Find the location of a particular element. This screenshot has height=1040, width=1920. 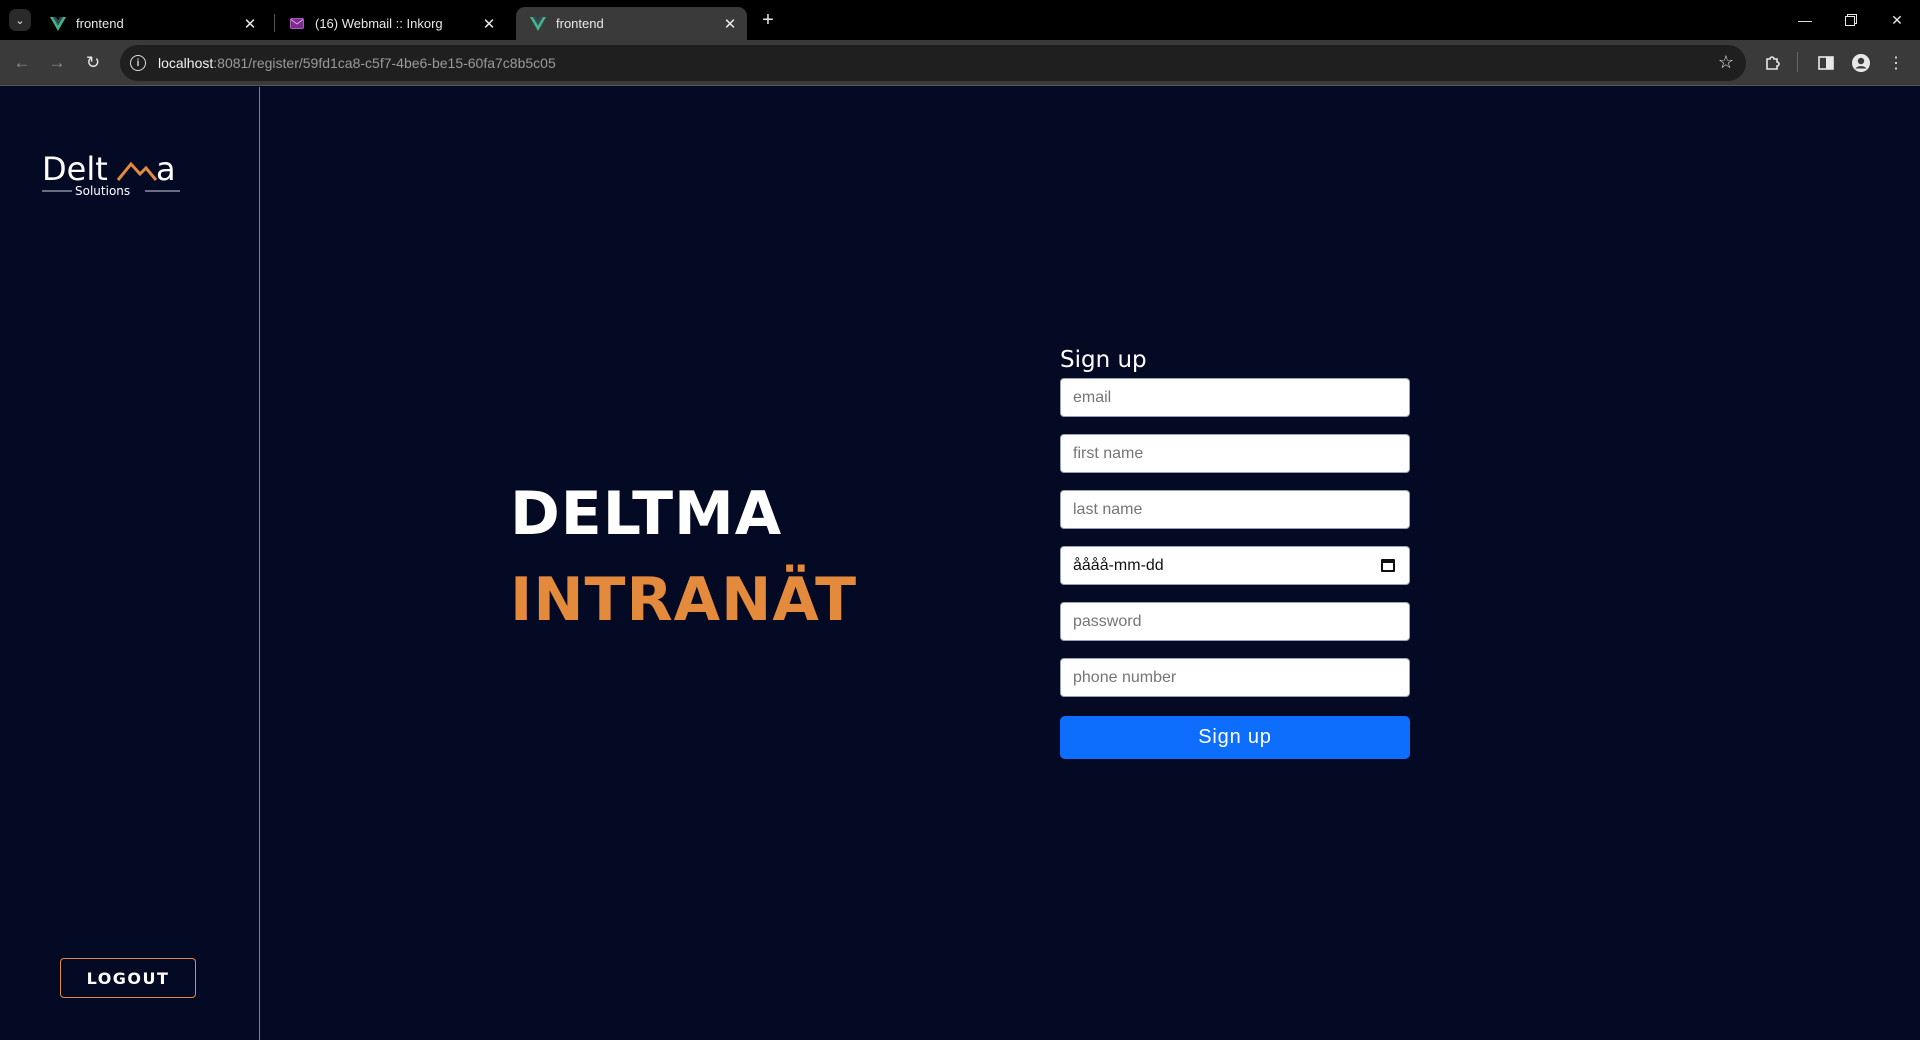

logout-button: LOGOUT is located at coordinates (128, 978).